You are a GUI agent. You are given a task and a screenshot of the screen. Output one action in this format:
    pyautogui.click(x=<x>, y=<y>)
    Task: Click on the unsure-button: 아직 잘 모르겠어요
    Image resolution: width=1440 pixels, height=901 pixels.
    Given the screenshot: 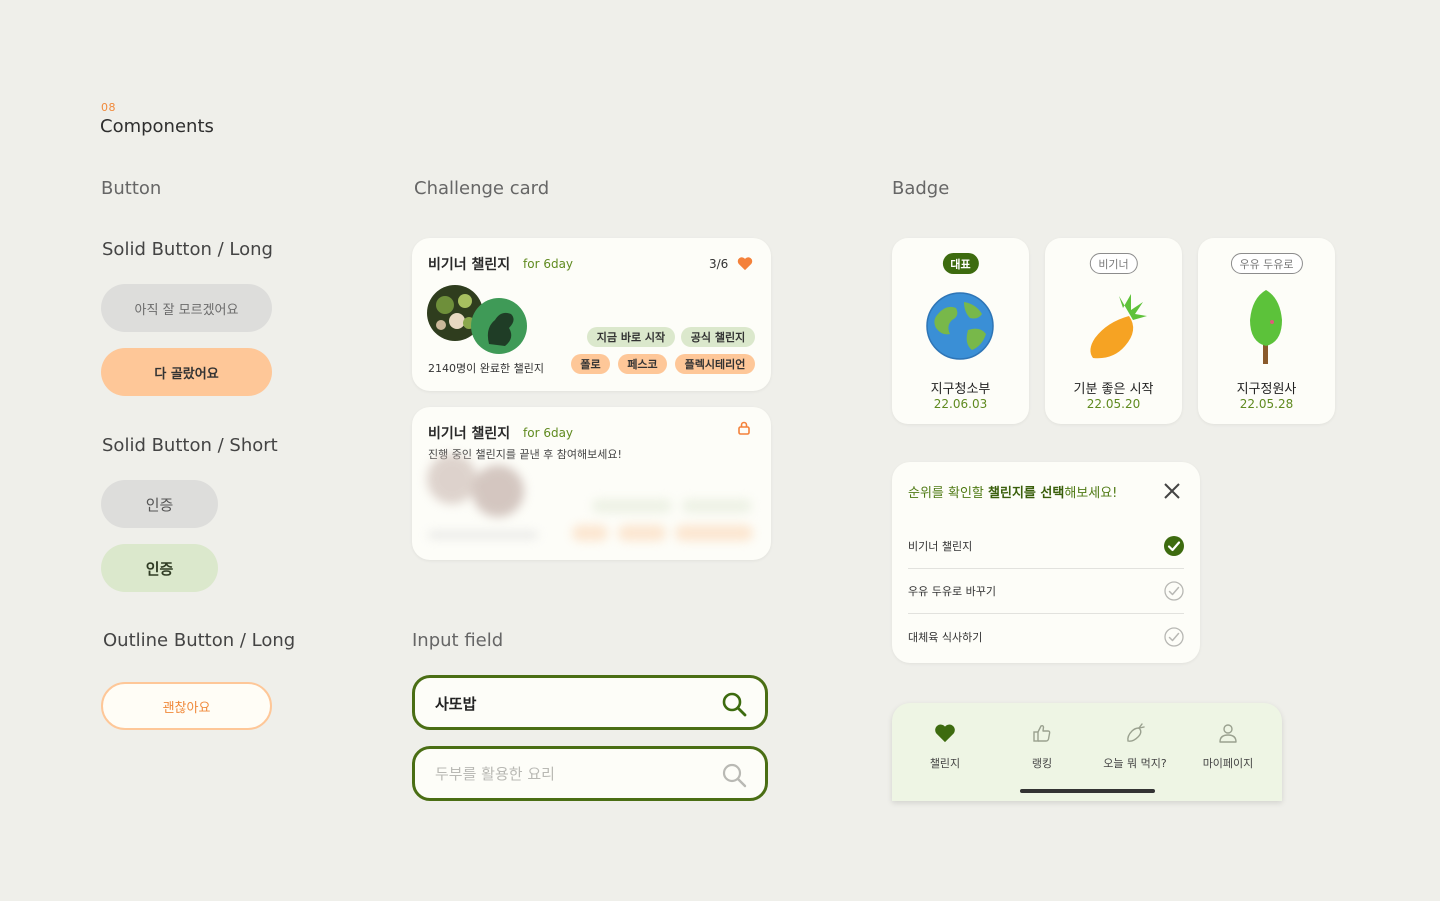 What is the action you would take?
    pyautogui.click(x=186, y=308)
    